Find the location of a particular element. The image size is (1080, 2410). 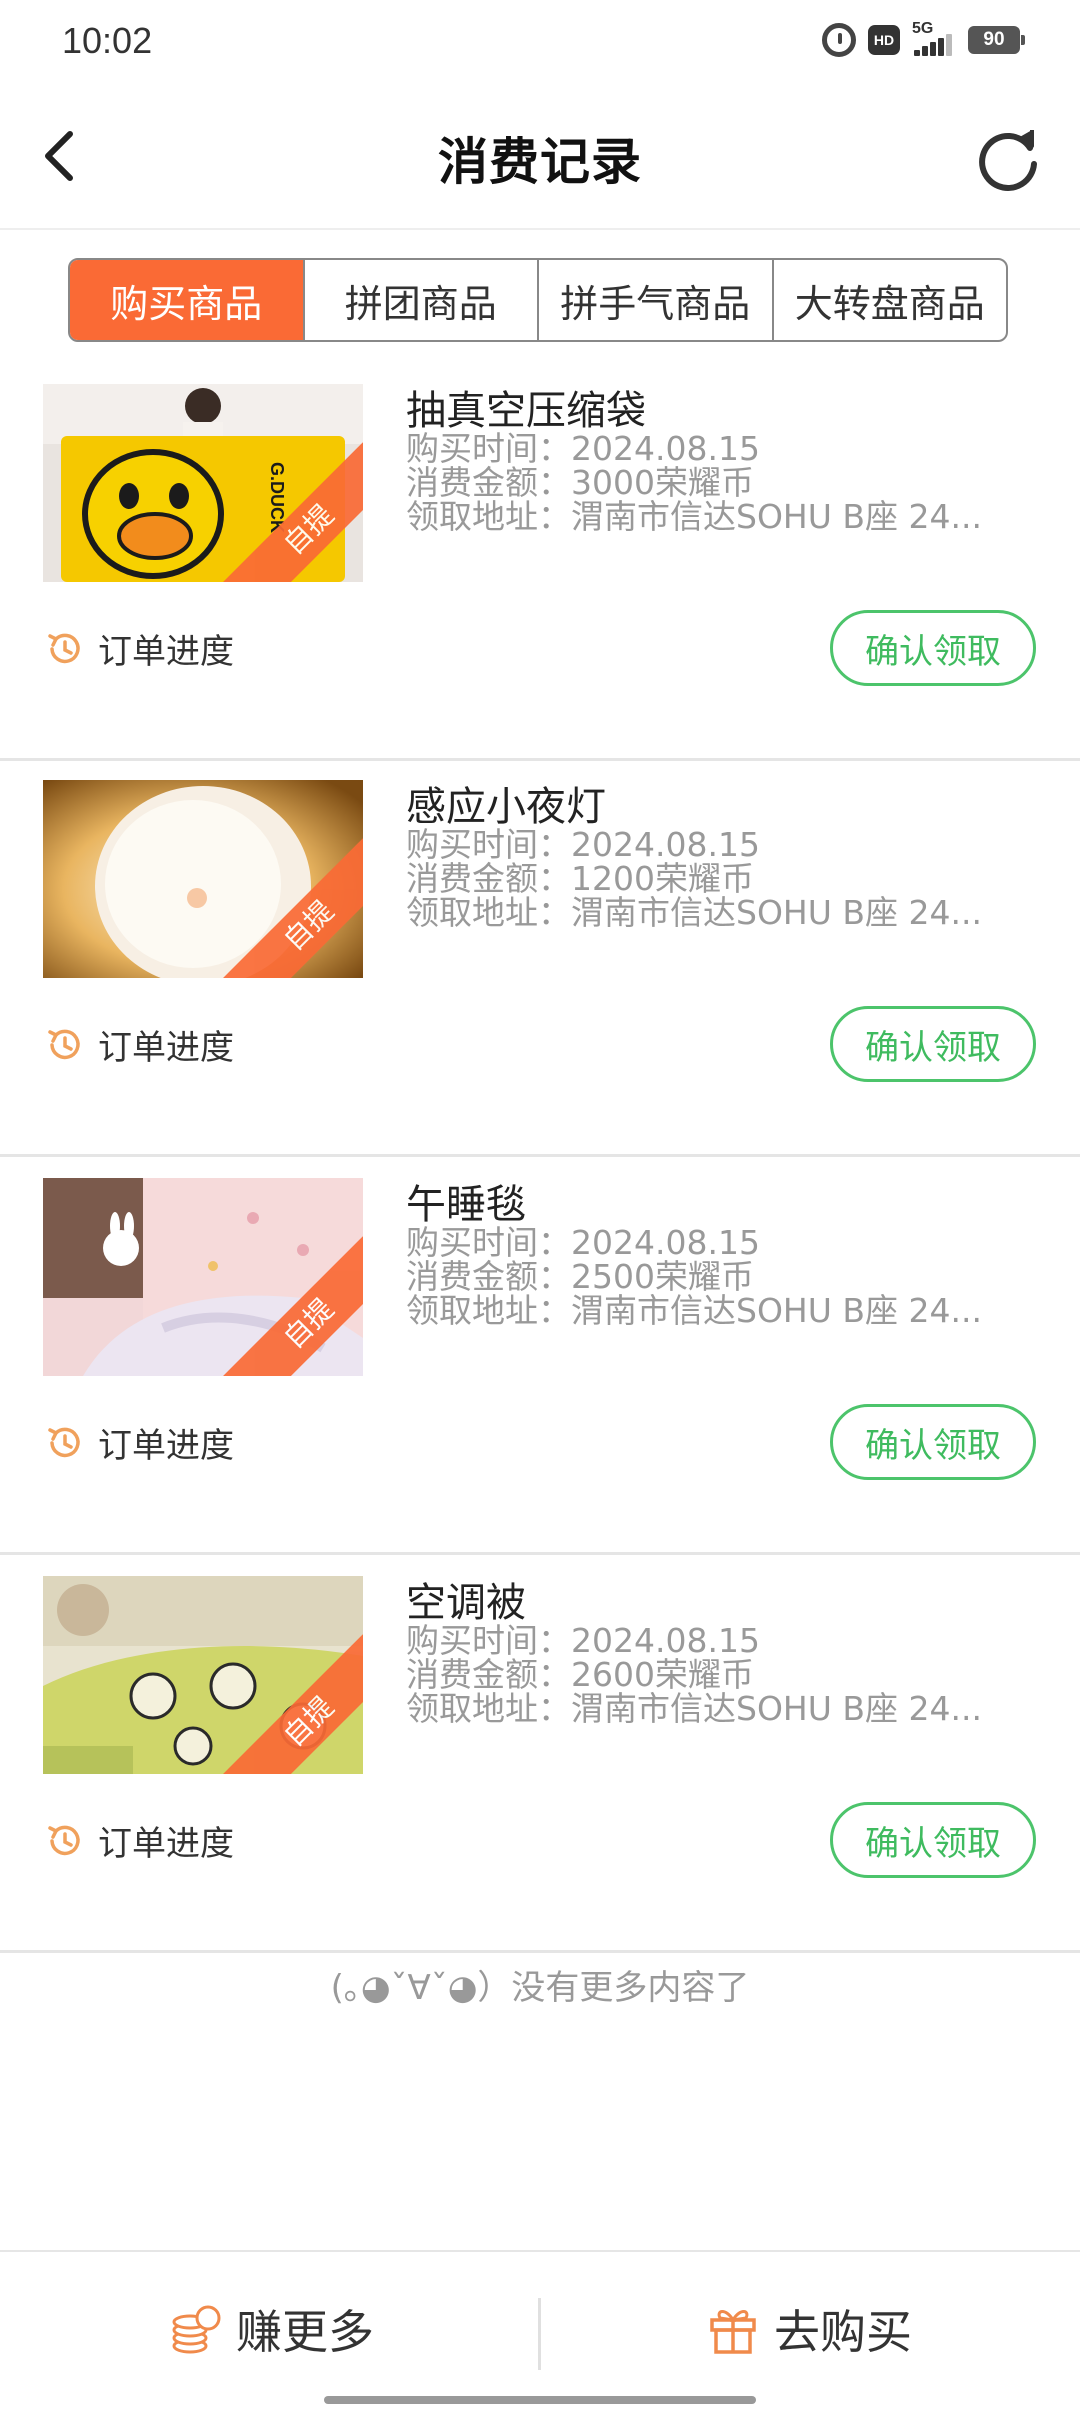

bottom-bar-divider is located at coordinates (539, 2334).